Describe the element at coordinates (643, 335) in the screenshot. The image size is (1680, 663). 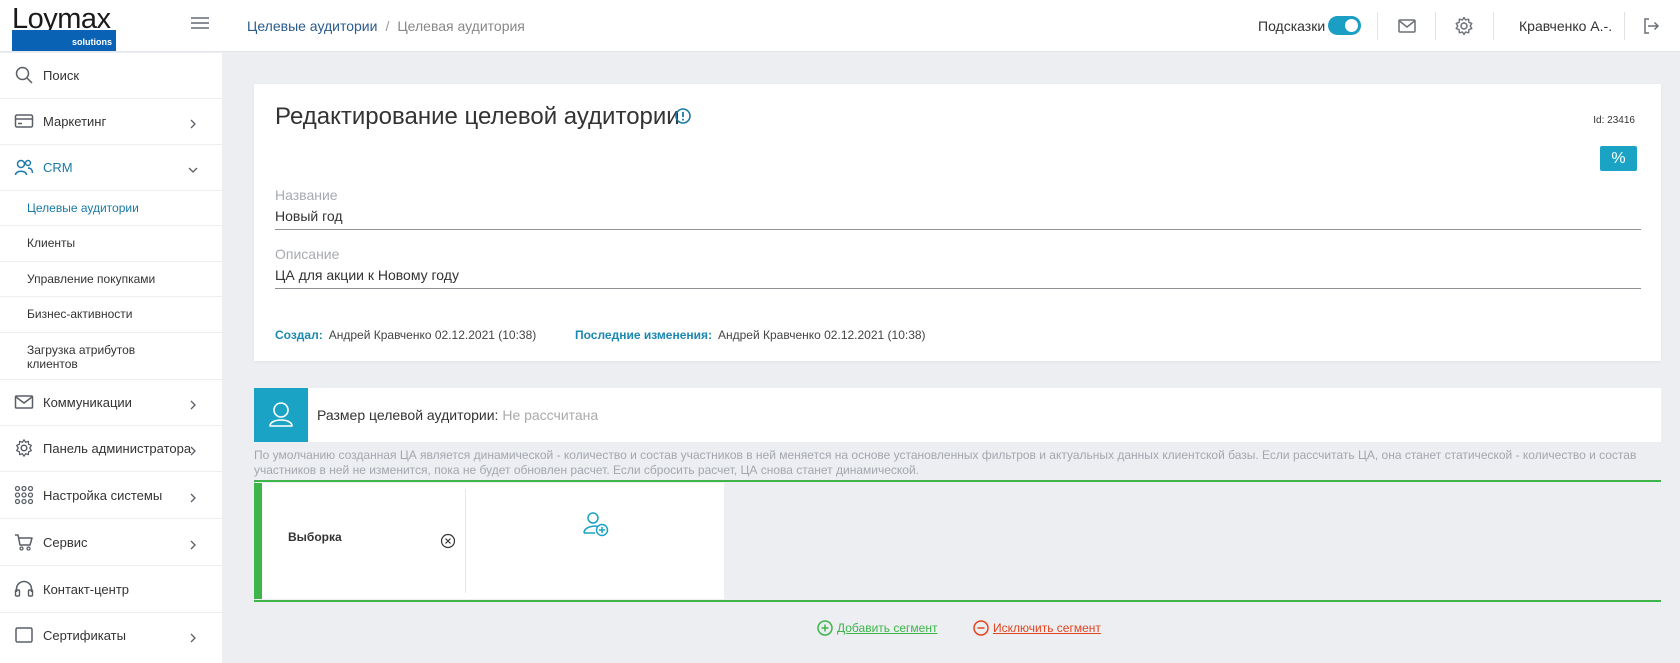
I see `modified-label: Последние изменения:` at that location.